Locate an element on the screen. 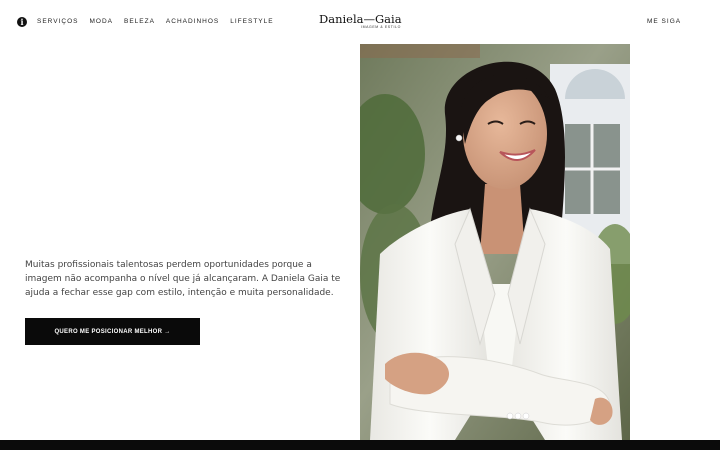 The image size is (720, 450). nav-achadinhos: ACHADINHOS is located at coordinates (192, 22).